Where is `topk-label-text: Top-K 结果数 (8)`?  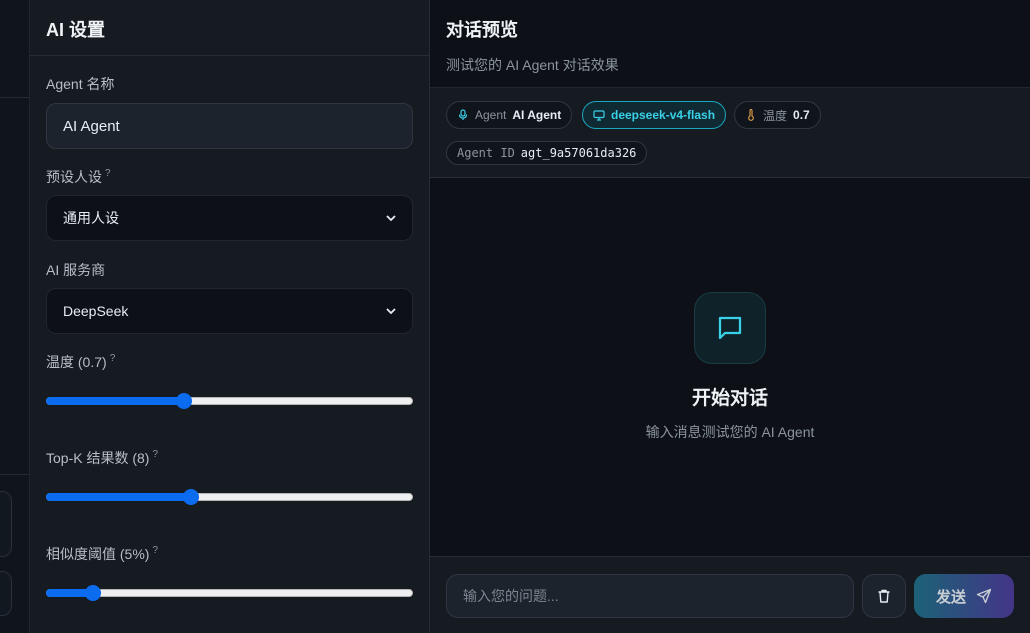
topk-label-text: Top-K 结果数 (8) is located at coordinates (98, 458).